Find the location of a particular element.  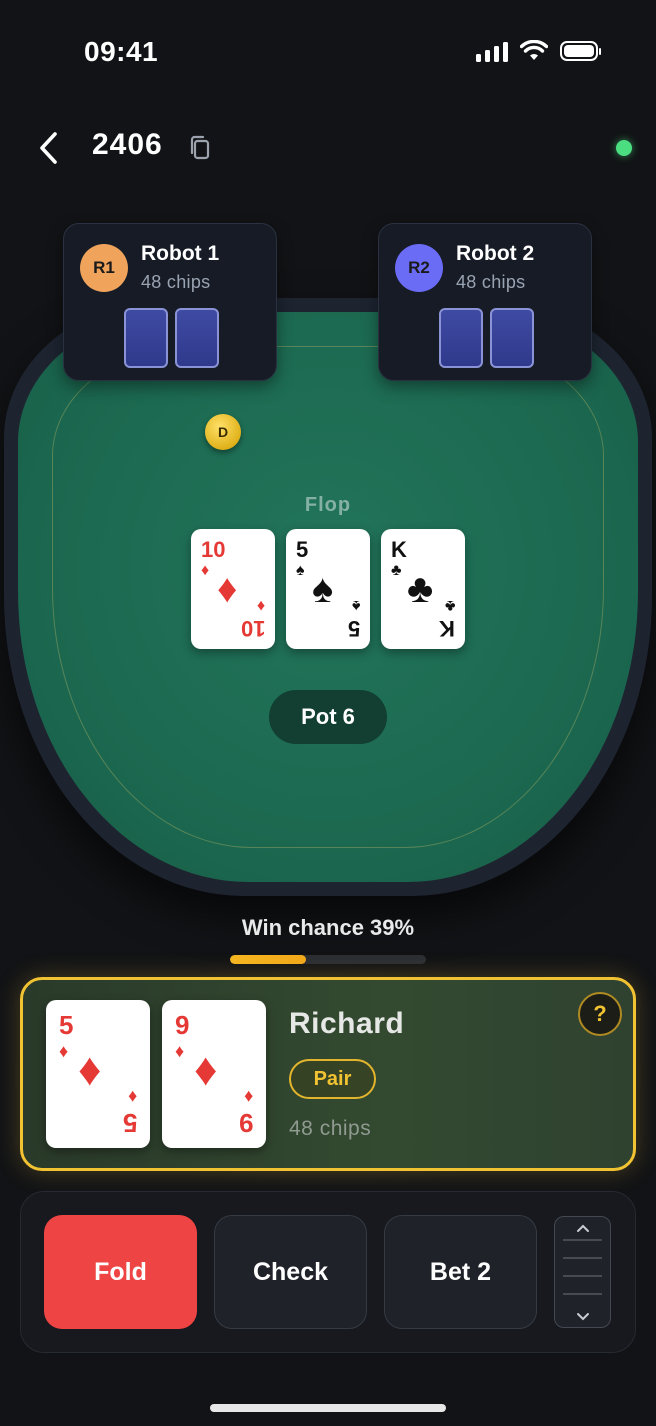

fold-button: Fold is located at coordinates (120, 1272).